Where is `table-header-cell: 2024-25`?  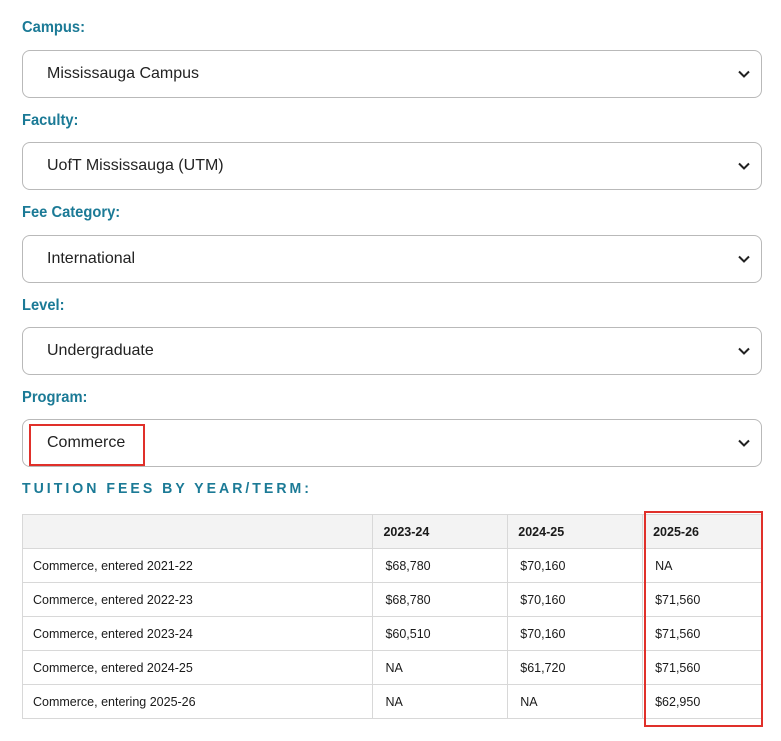
table-header-cell: 2024-25 is located at coordinates (575, 531).